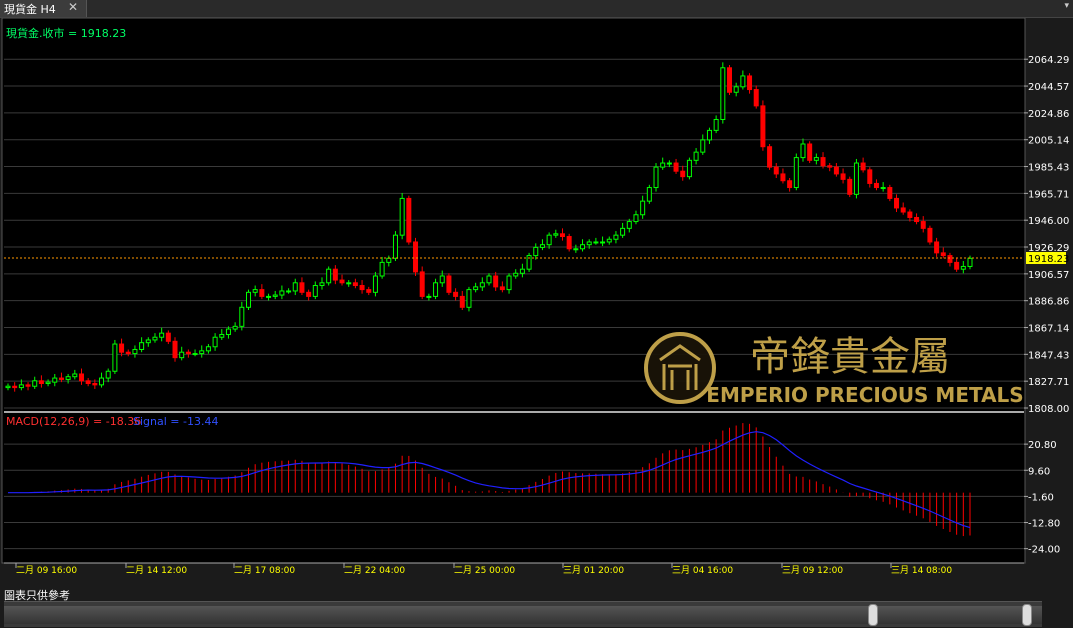 The height and width of the screenshot is (628, 1073). What do you see at coordinates (1048, 302) in the screenshot?
I see `y-tick-label: 1886.86` at bounding box center [1048, 302].